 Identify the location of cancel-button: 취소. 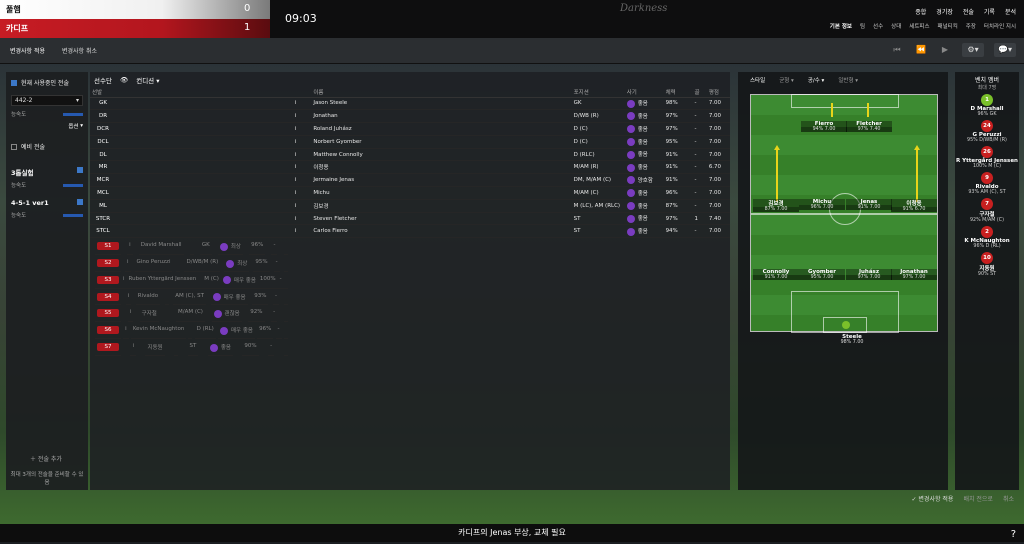
(1008, 498).